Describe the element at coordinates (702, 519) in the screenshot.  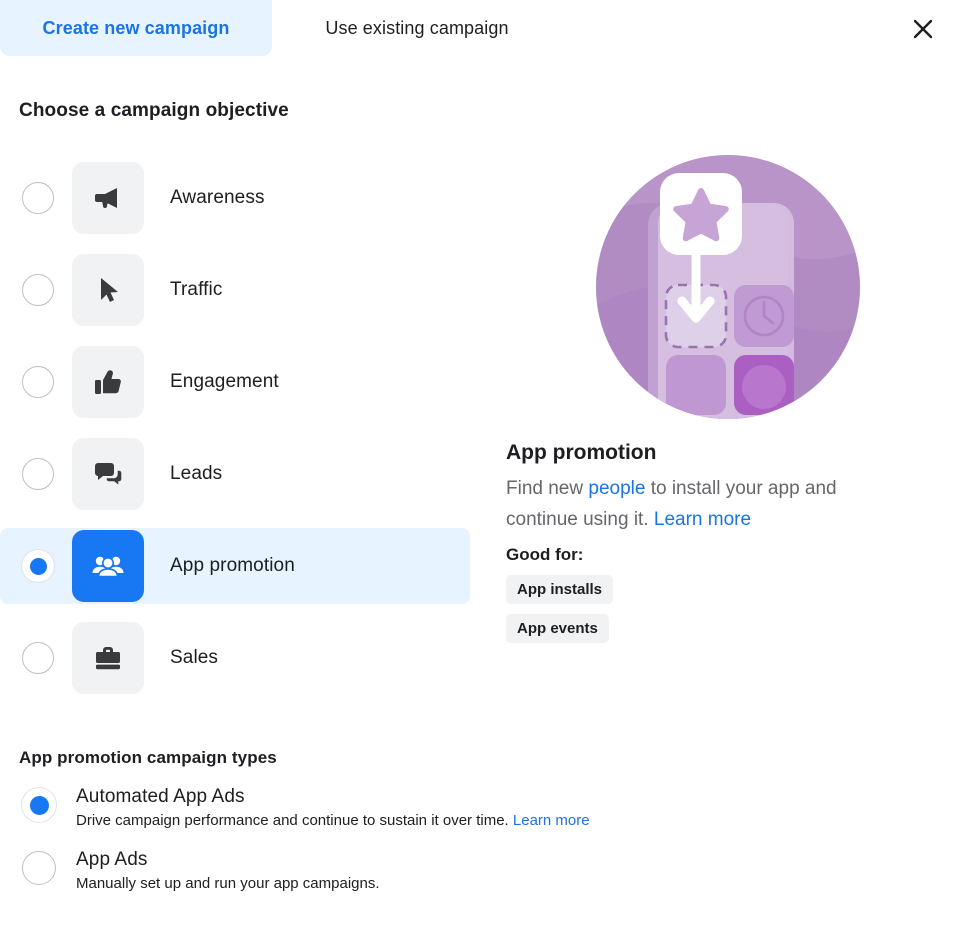
I see `detail-learn-more-link: Learn more` at that location.